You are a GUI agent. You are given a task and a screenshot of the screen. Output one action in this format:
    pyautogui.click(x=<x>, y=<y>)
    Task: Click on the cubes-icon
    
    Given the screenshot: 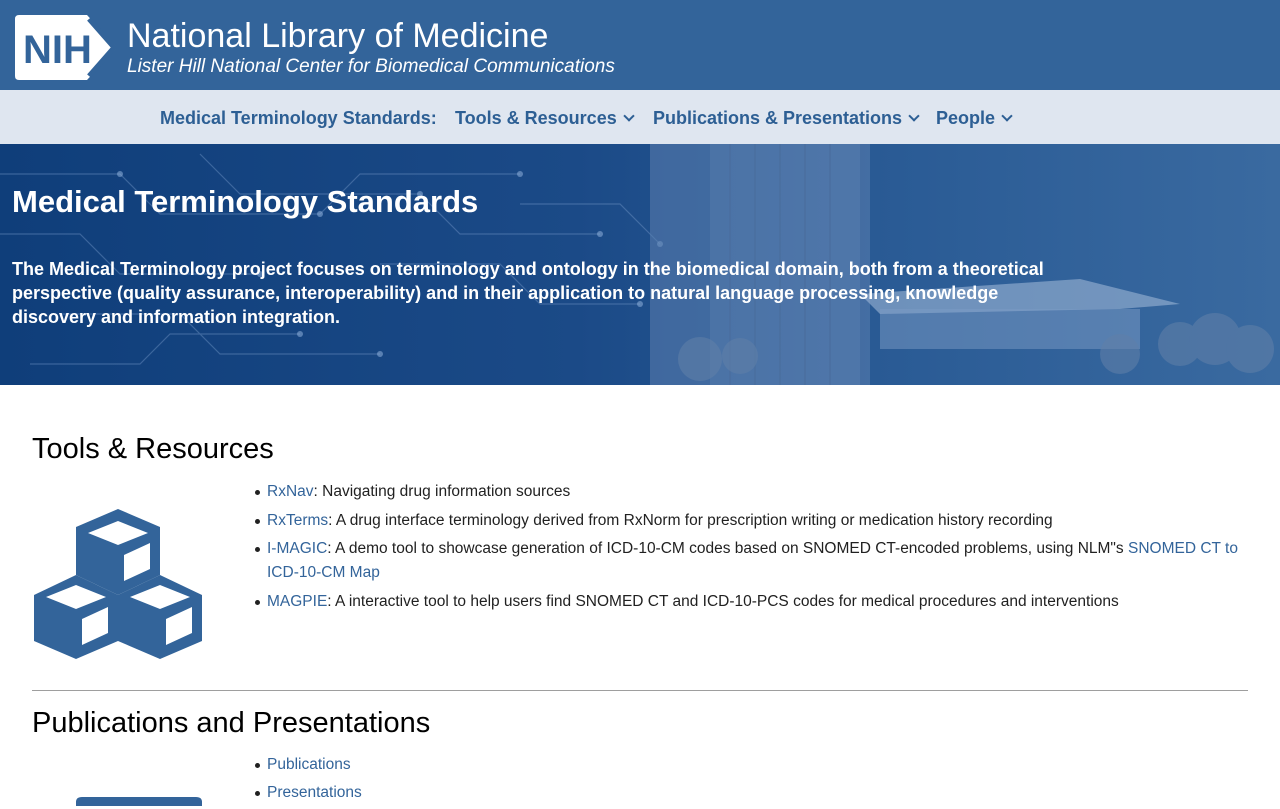 What is the action you would take?
    pyautogui.click(x=118, y=584)
    